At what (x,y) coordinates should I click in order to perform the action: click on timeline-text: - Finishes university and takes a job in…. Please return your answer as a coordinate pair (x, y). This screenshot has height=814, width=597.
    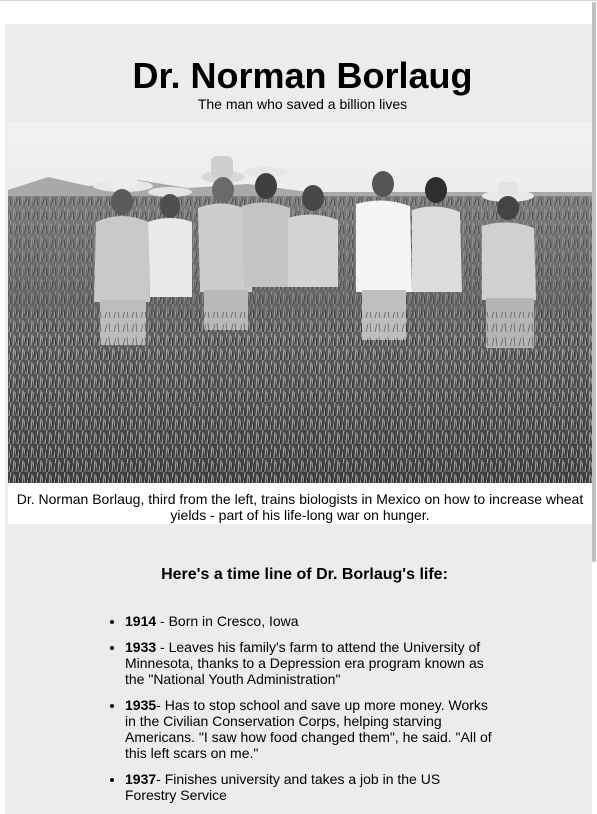
    Looking at the image, I should click on (283, 787).